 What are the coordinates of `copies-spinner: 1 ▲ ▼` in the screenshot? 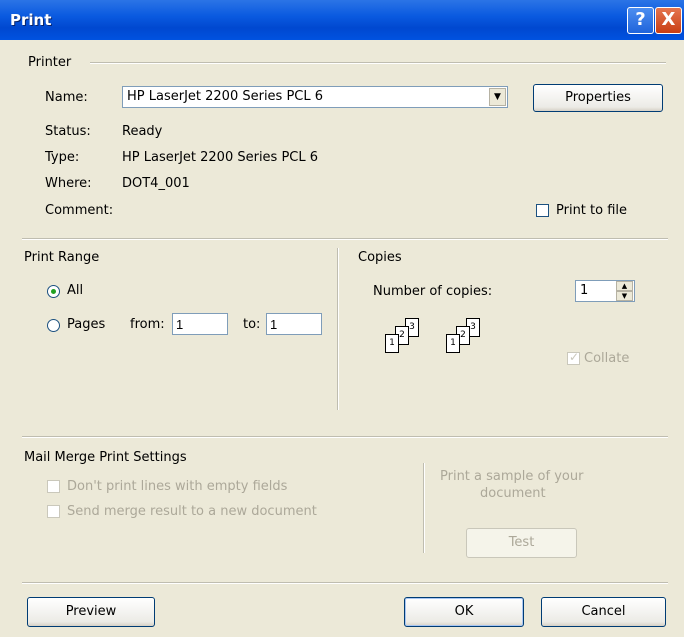 It's located at (605, 291).